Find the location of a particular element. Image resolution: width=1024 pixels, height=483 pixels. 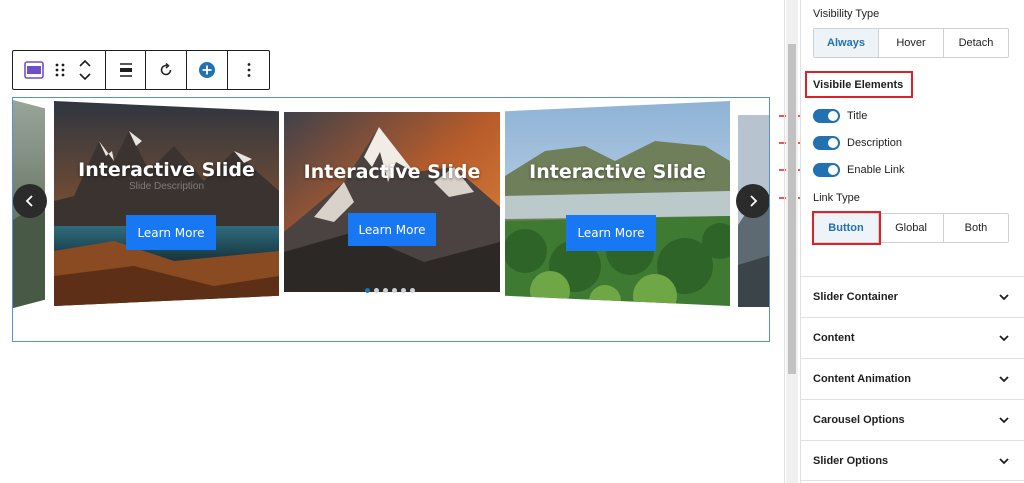

panel-title: Slider Options is located at coordinates (851, 460).